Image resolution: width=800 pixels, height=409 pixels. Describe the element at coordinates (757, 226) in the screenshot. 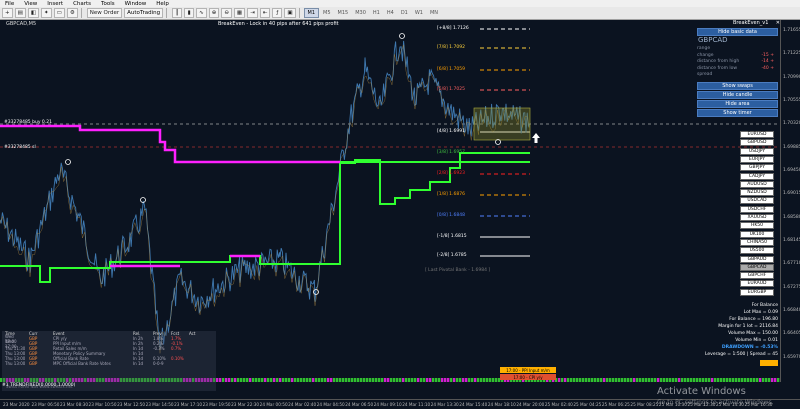

I see `symbol-button-hk50: HK50` at that location.